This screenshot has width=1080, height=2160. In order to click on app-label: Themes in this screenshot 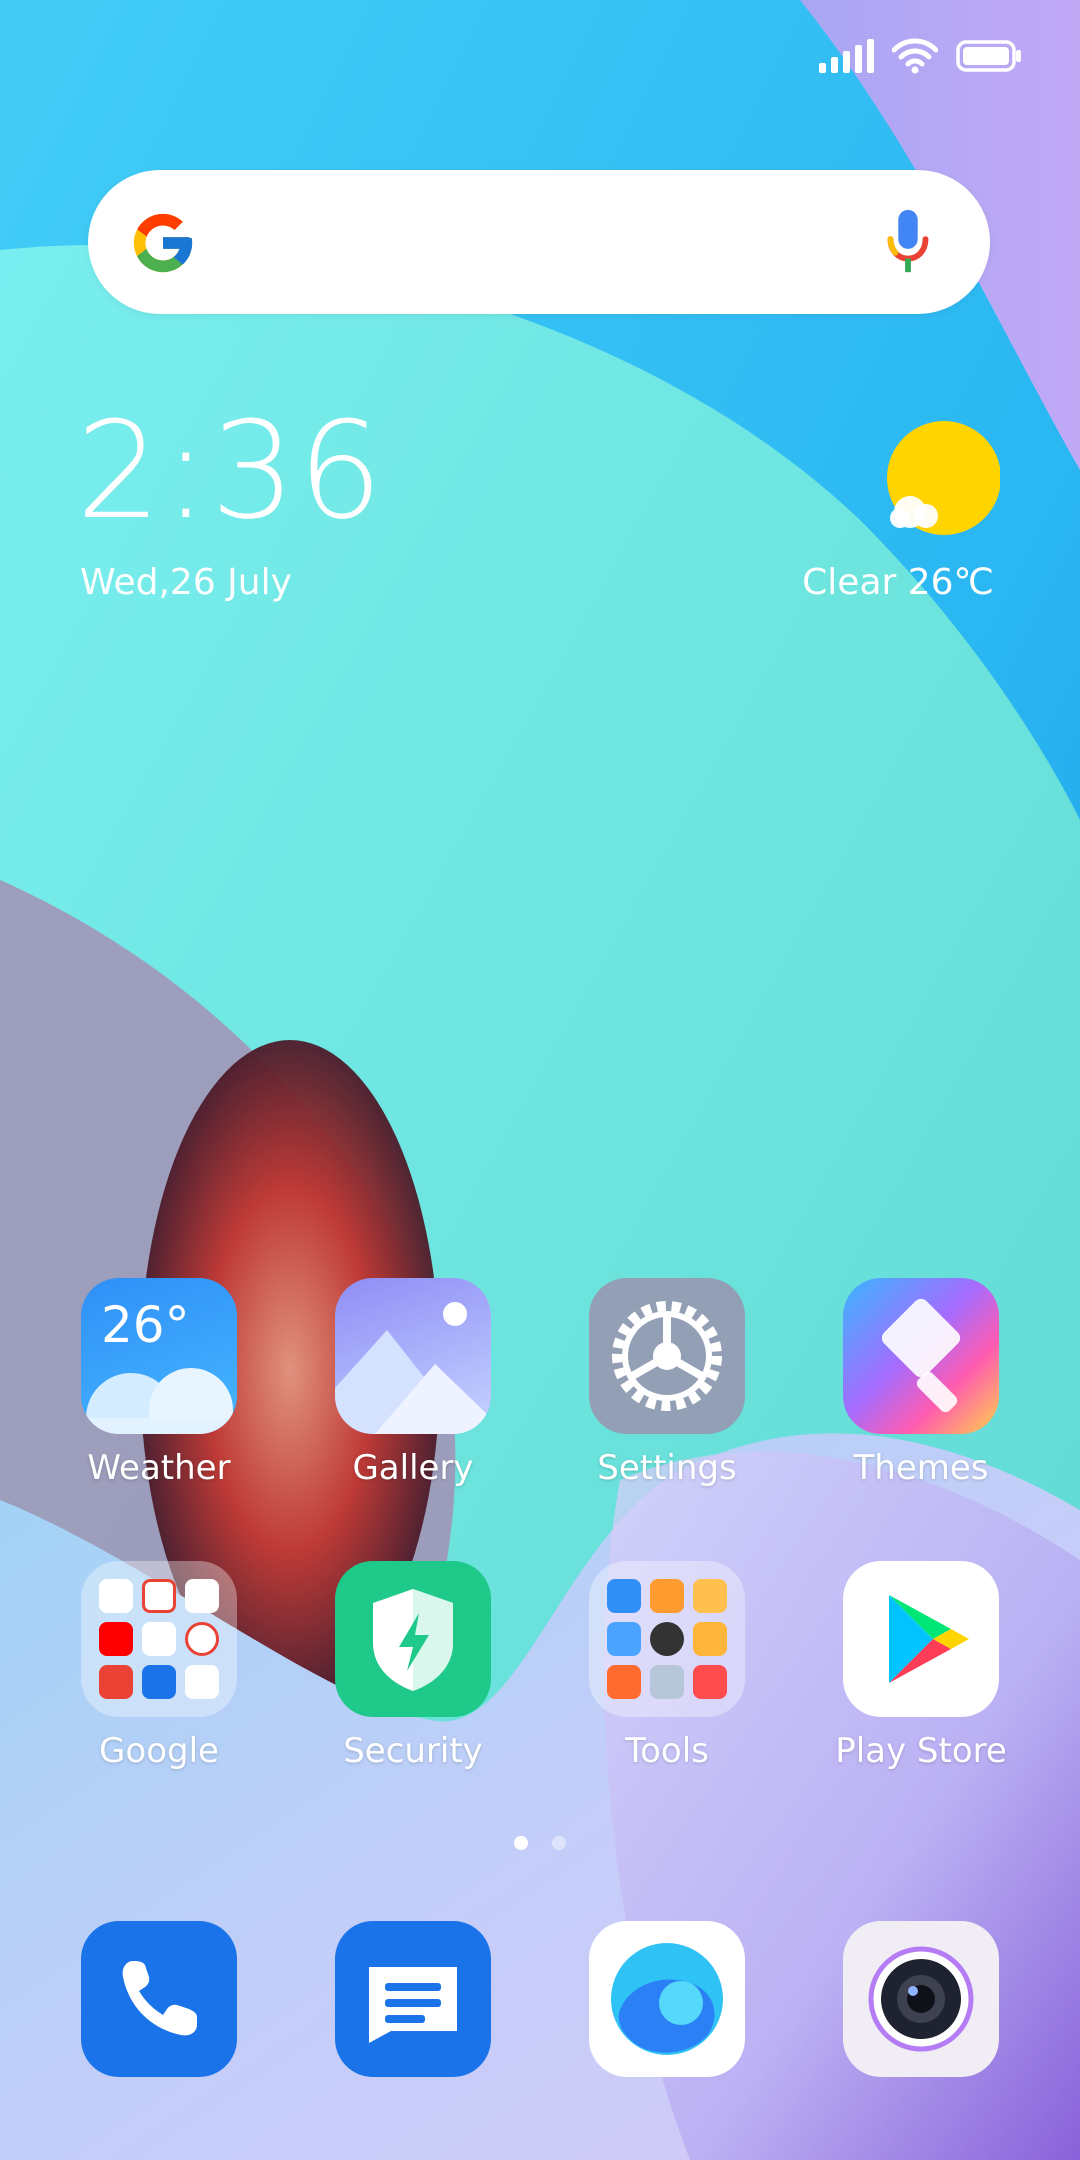, I will do `click(921, 1468)`.